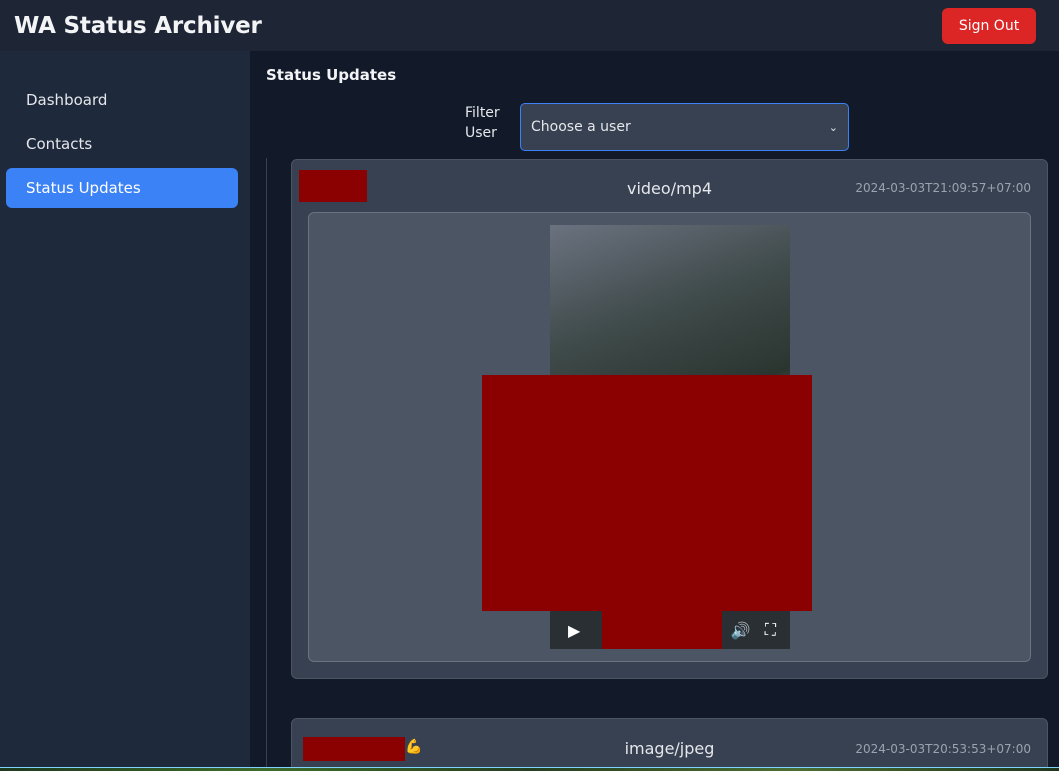 This screenshot has width=1059, height=771. What do you see at coordinates (833, 127) in the screenshot?
I see `chevron-down-icon: ⌄` at bounding box center [833, 127].